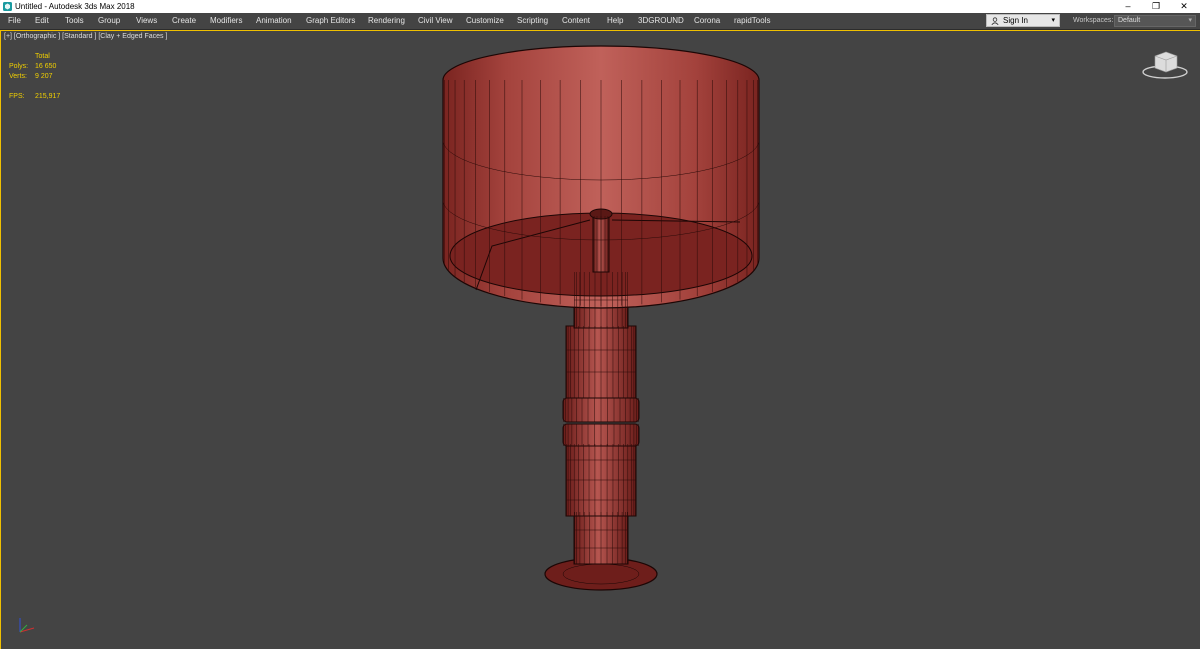  Describe the element at coordinates (44, 76) in the screenshot. I see `stats-verts-value: 9 207` at that location.